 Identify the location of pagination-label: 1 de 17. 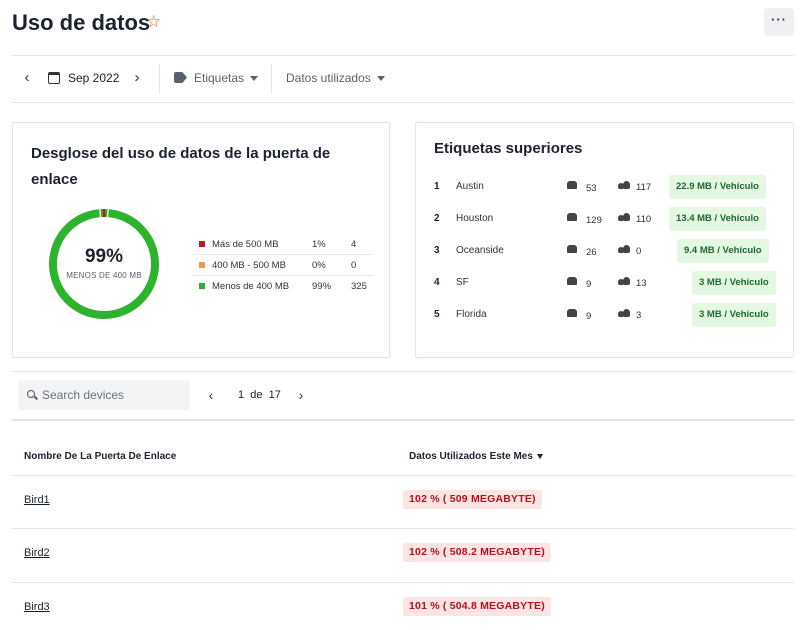
(259, 395).